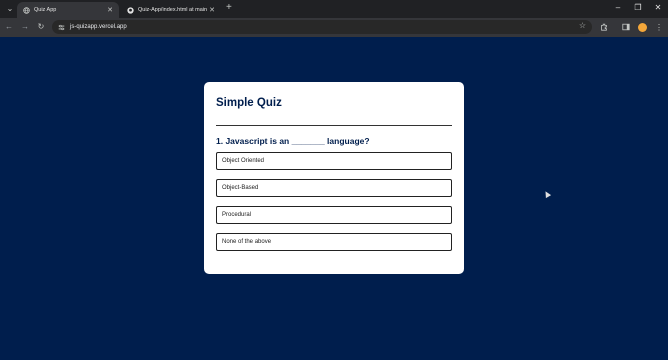  I want to click on github-icon, so click(130, 10).